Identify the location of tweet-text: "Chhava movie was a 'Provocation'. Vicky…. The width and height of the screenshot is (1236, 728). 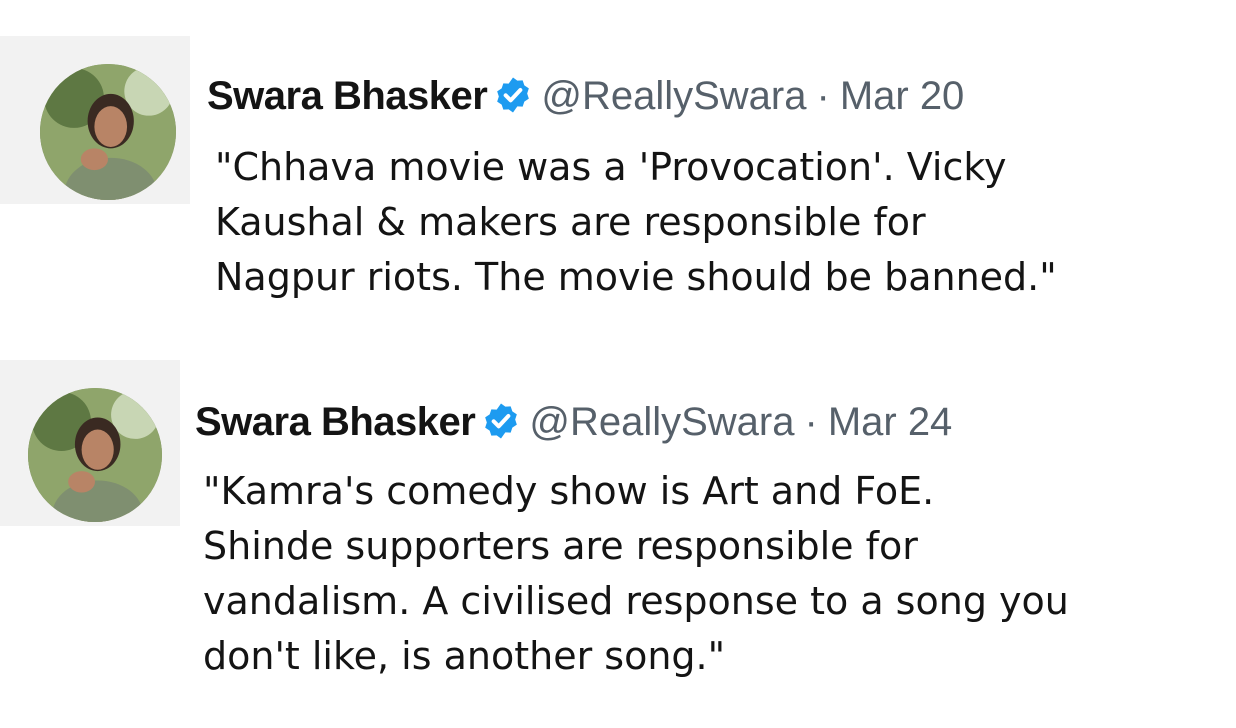
(636, 222).